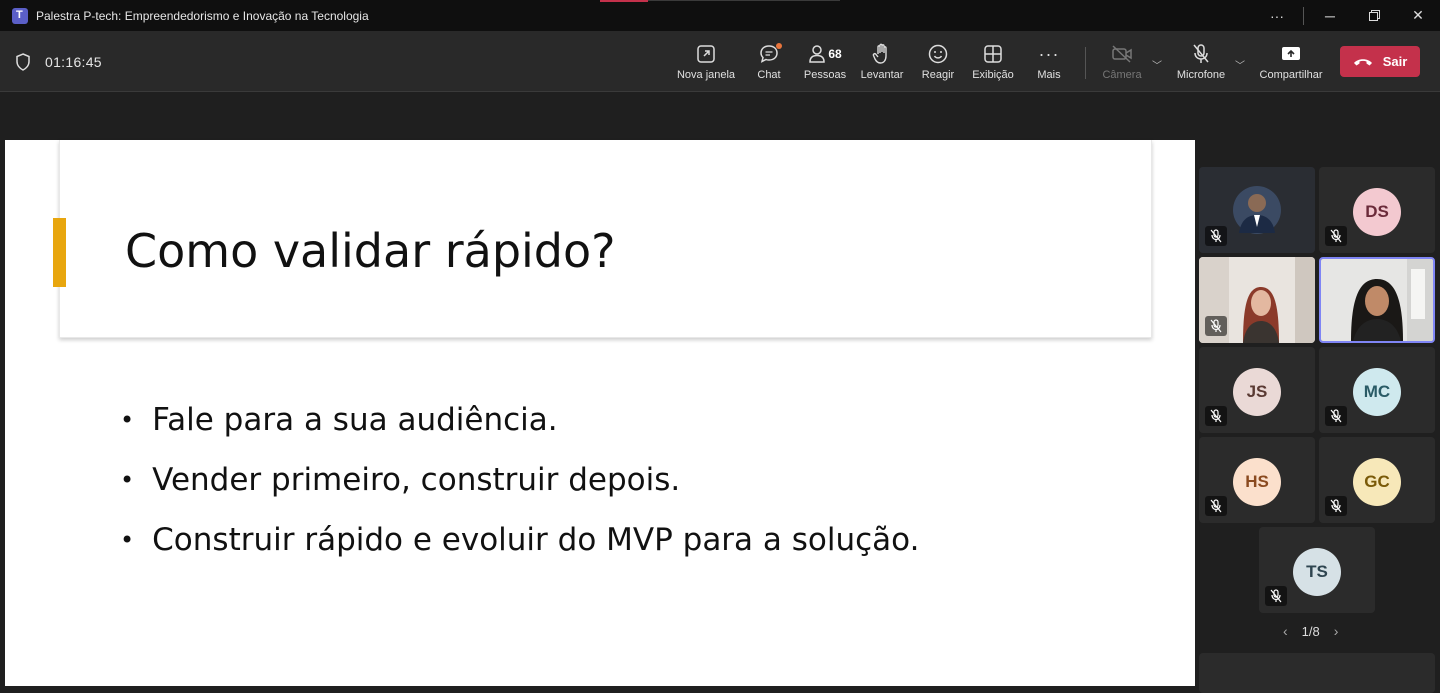 The width and height of the screenshot is (1440, 693). What do you see at coordinates (1049, 75) in the screenshot?
I see `more-label: Mais` at bounding box center [1049, 75].